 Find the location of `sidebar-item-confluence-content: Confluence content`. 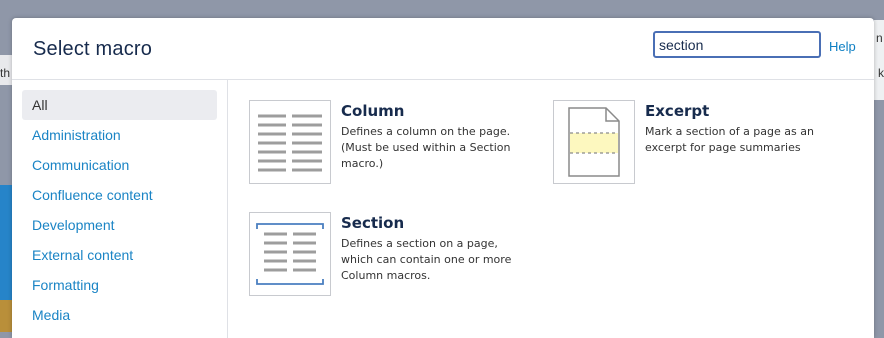

sidebar-item-confluence-content: Confluence content is located at coordinates (119, 195).